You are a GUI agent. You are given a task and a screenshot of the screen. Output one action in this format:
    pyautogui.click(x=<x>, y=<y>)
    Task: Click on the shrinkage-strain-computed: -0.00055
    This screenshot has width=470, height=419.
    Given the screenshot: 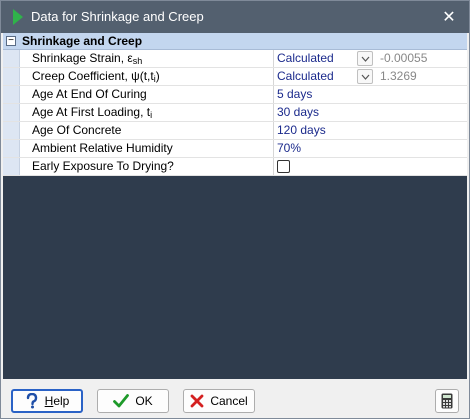 What is the action you would take?
    pyautogui.click(x=404, y=58)
    